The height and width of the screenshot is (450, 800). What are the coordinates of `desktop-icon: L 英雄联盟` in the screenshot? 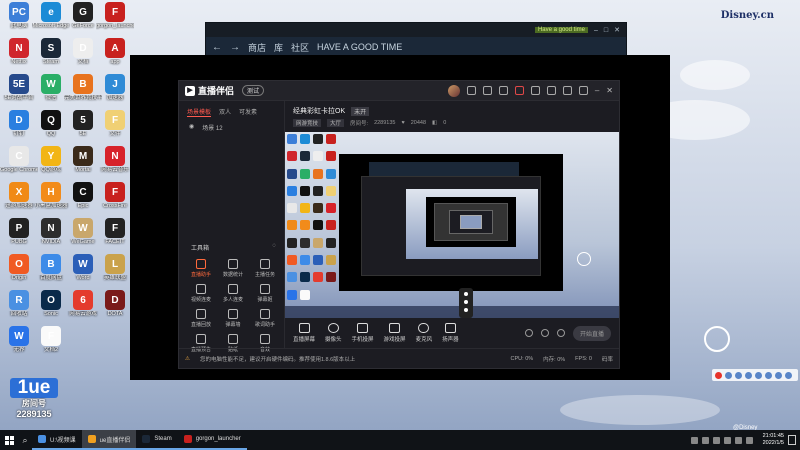 It's located at (115, 268).